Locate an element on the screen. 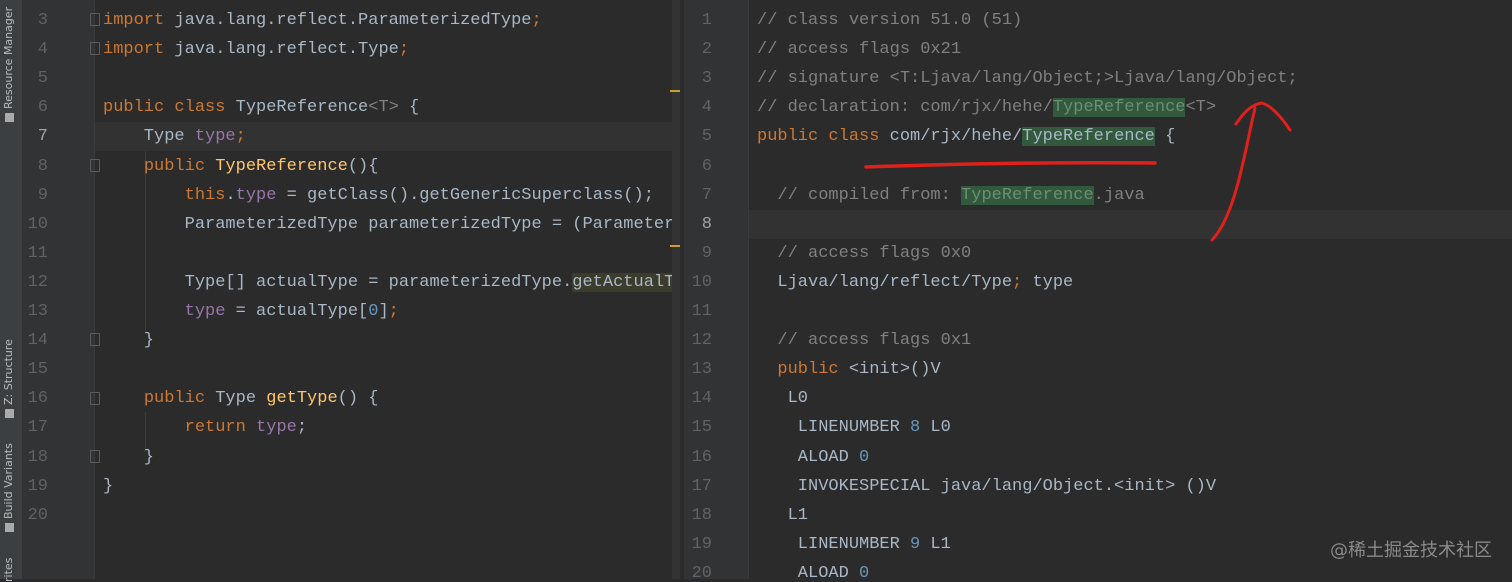 The height and width of the screenshot is (582, 1512). code-token: // access flags 0x1 is located at coordinates (864, 341).